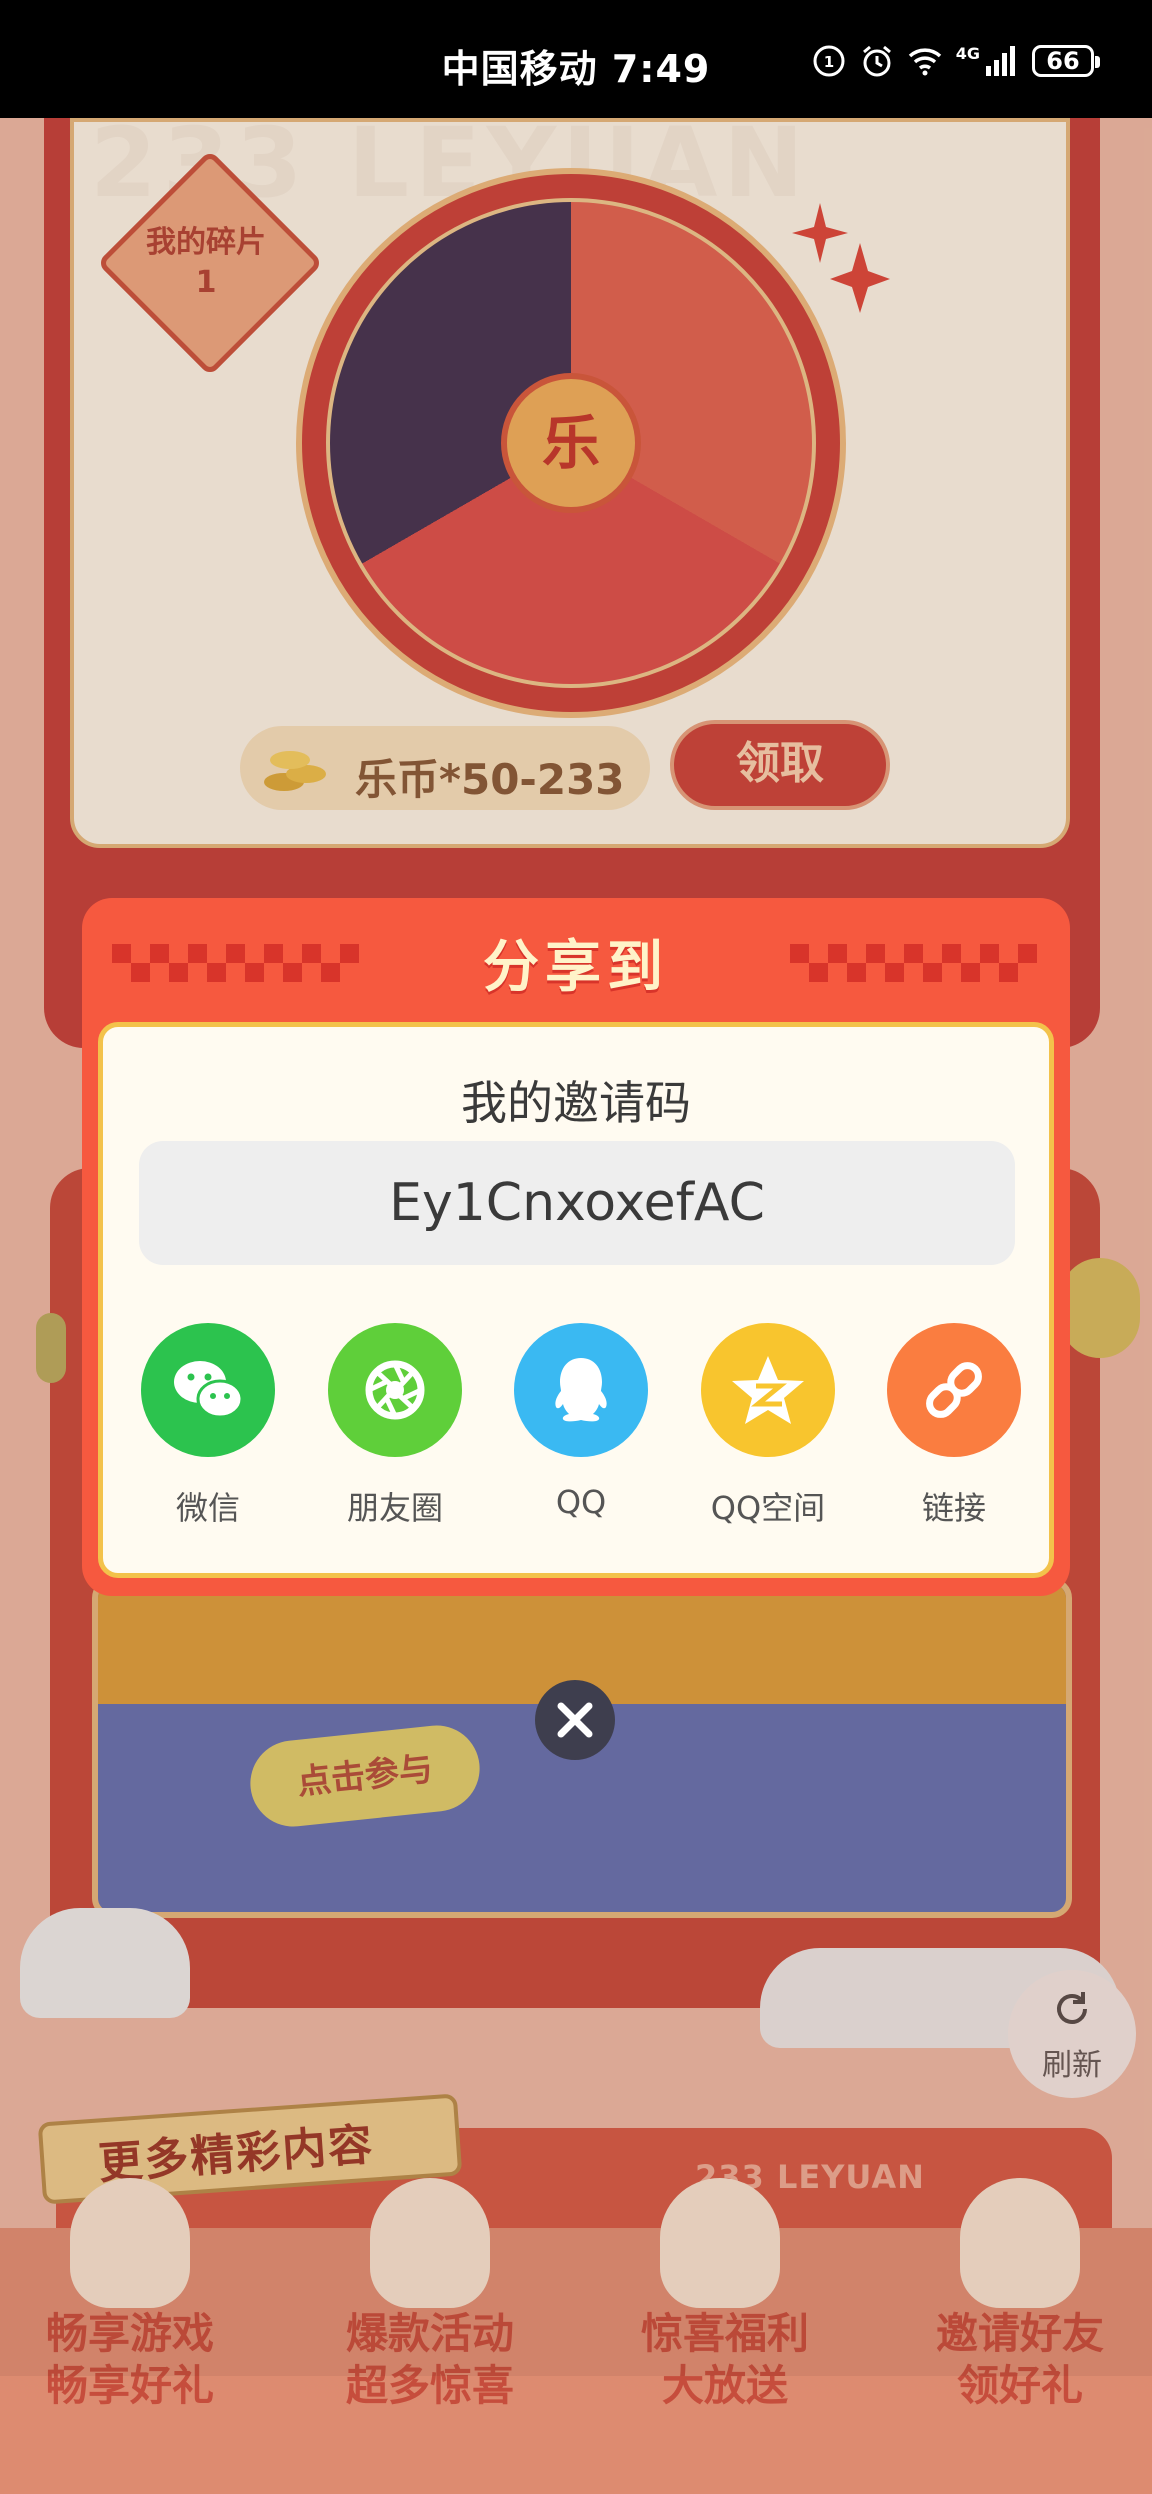  I want to click on invite-code-box: Ey1CnxoxefAC, so click(577, 1203).